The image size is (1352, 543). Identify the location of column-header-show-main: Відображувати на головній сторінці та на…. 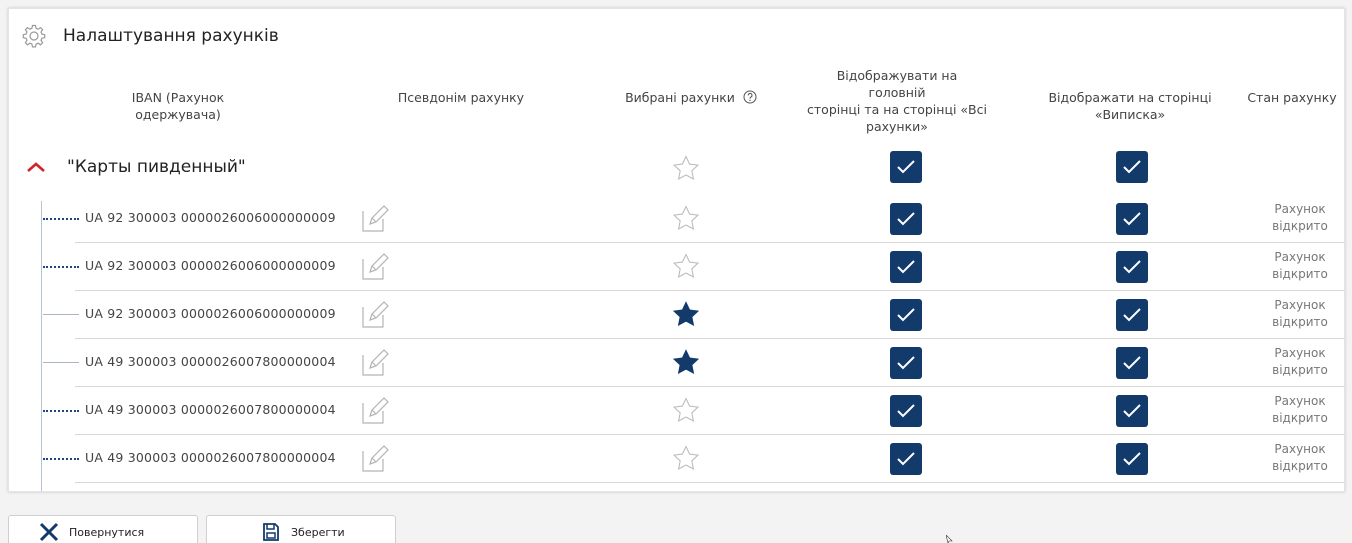
(897, 101).